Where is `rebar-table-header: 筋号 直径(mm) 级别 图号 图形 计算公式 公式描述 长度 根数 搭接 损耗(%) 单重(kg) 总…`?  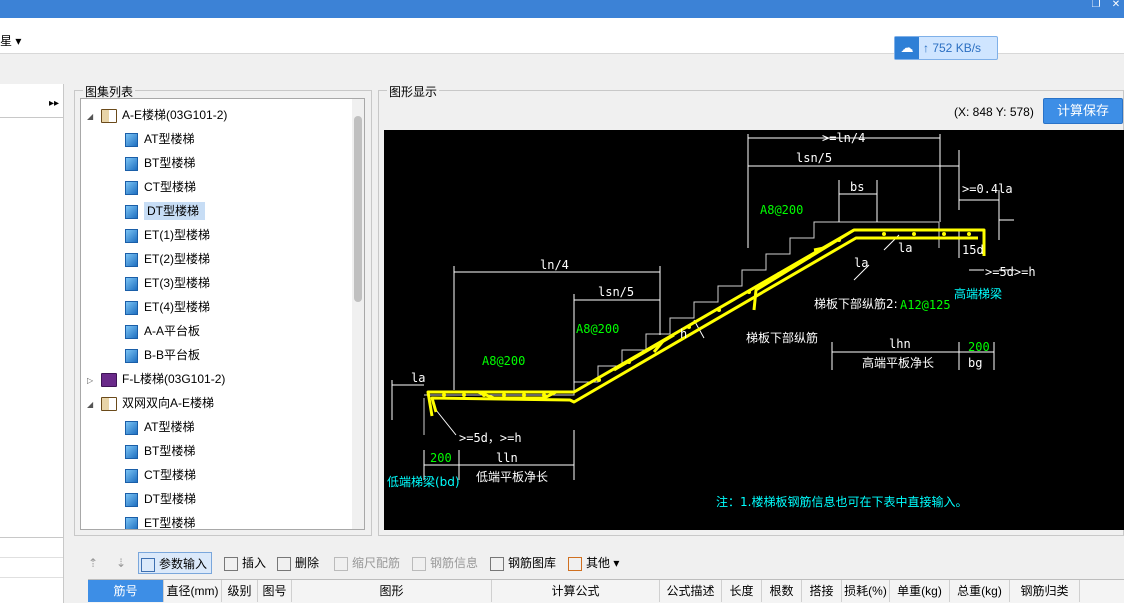 rebar-table-header: 筋号 直径(mm) 级别 图号 图形 计算公式 公式描述 长度 根数 搭接 损耗(%) 单重(kg) 总… is located at coordinates (606, 591).